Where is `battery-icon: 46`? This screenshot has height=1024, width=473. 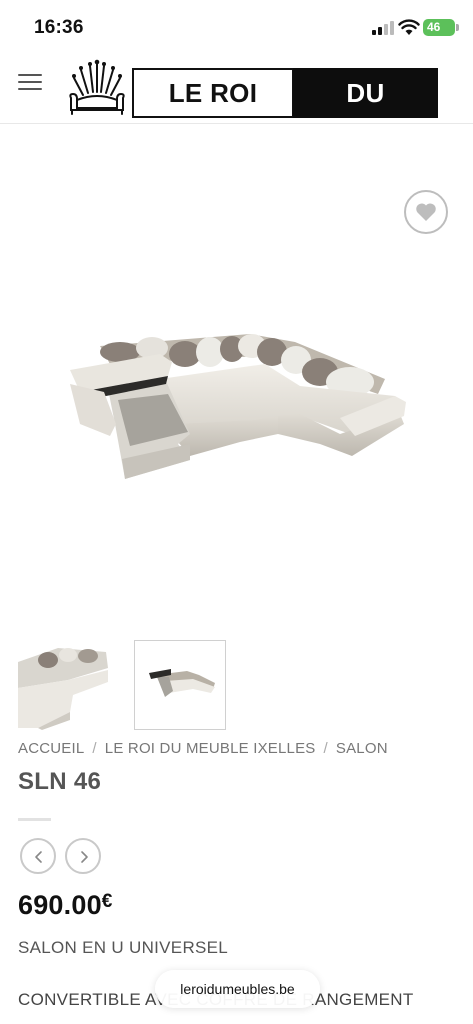
battery-icon: 46 is located at coordinates (441, 27).